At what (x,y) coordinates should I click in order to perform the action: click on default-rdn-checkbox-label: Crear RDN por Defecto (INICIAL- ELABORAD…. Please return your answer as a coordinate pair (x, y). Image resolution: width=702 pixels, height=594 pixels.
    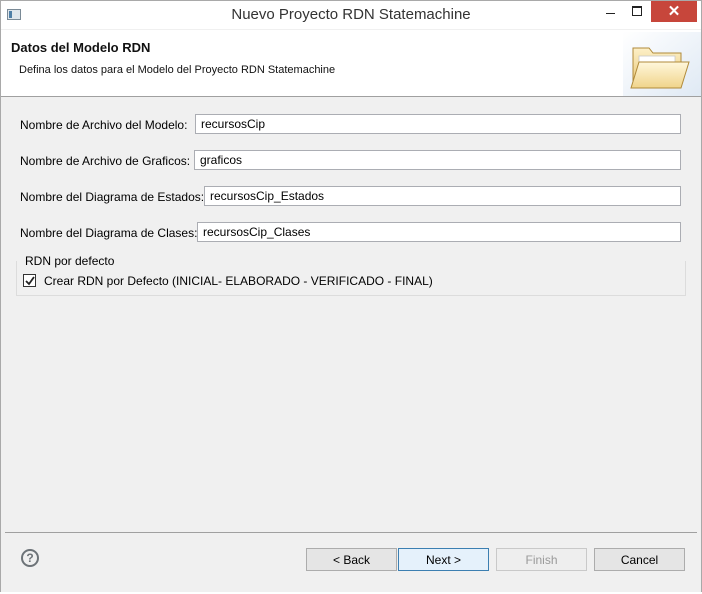
    Looking at the image, I should click on (238, 281).